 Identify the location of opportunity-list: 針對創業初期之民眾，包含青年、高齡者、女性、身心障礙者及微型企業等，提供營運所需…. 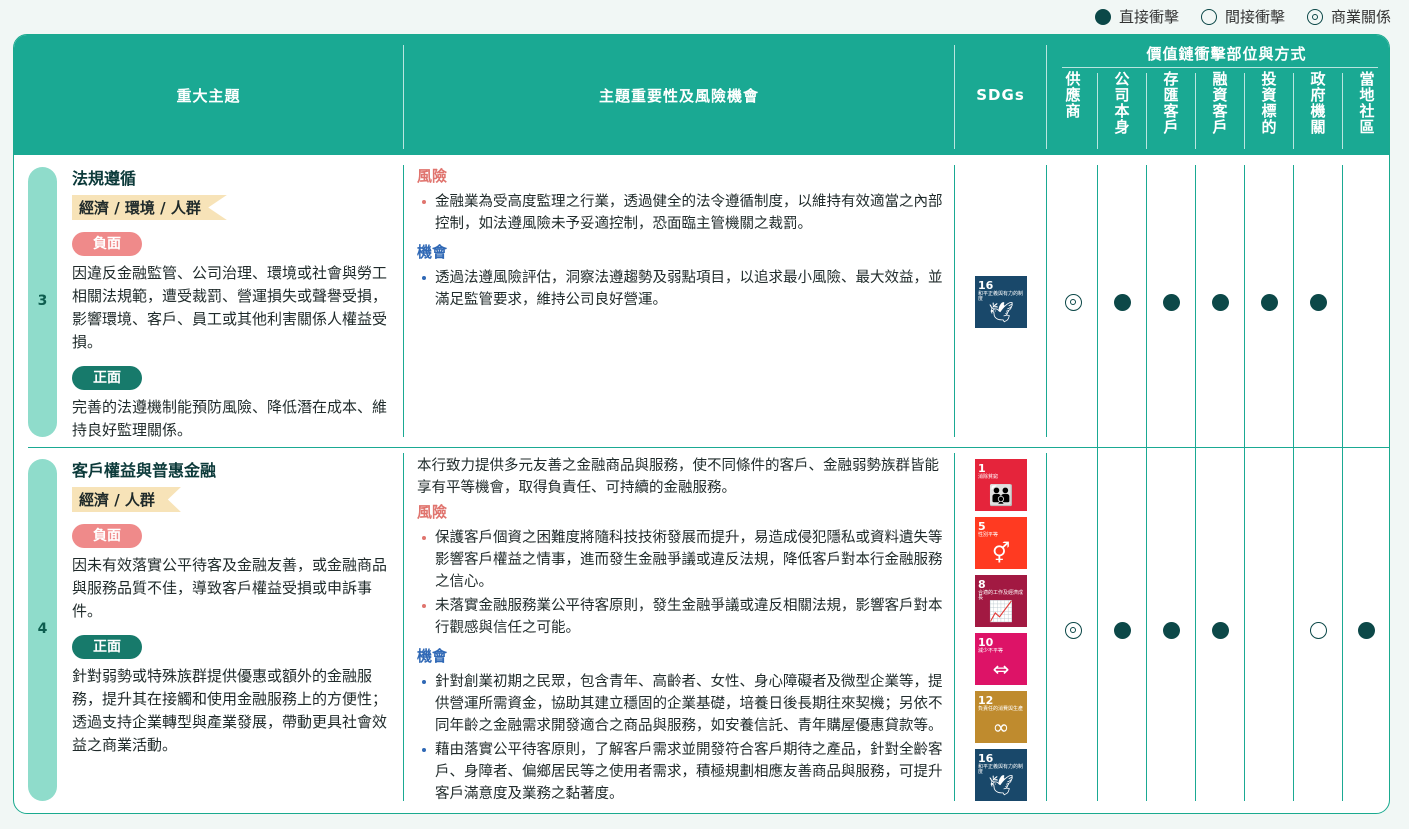
(682, 738).